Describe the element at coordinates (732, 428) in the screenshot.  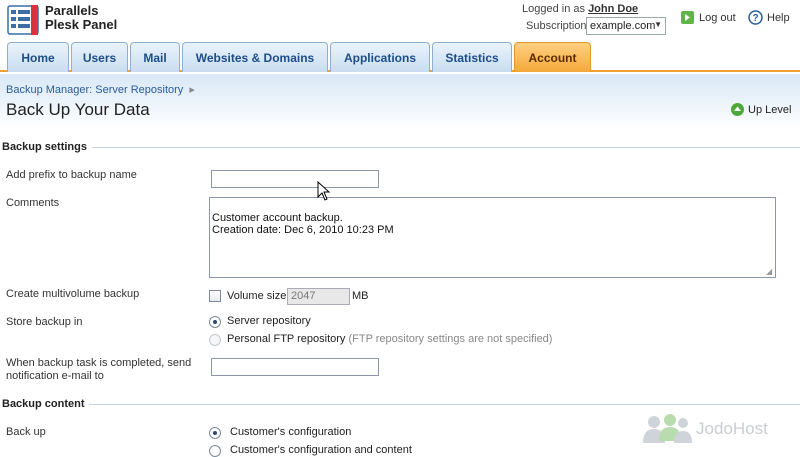
I see `watermark-text: JodoHost` at that location.